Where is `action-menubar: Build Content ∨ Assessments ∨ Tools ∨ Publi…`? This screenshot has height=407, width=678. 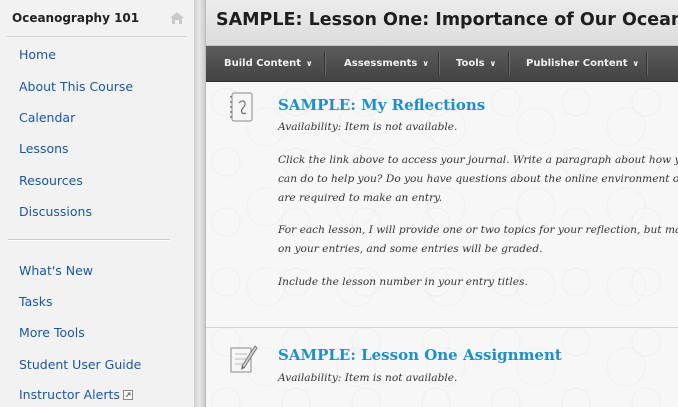
action-menubar: Build Content ∨ Assessments ∨ Tools ∨ Publi… is located at coordinates (442, 64).